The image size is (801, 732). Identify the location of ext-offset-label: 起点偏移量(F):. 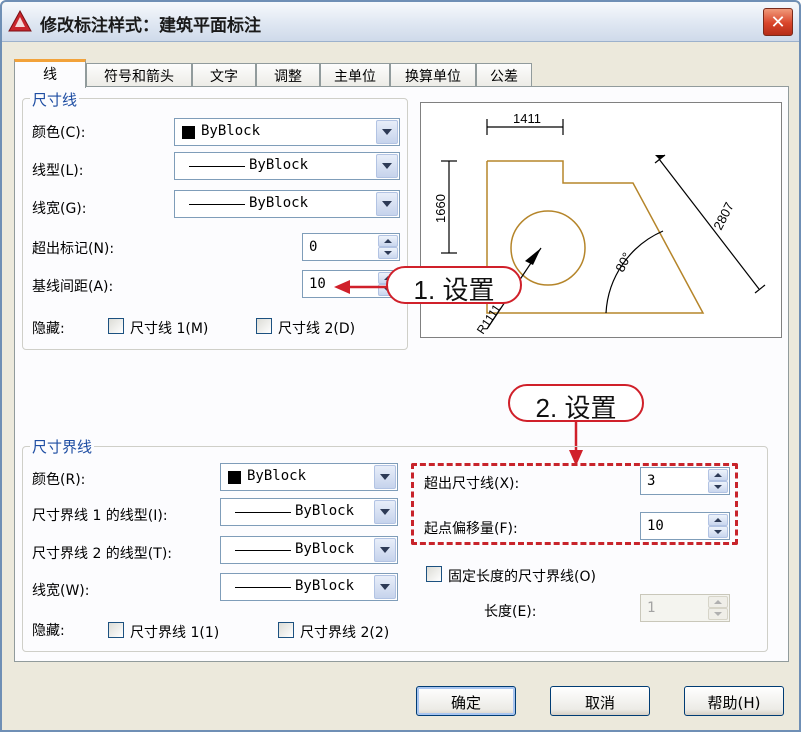
(471, 529).